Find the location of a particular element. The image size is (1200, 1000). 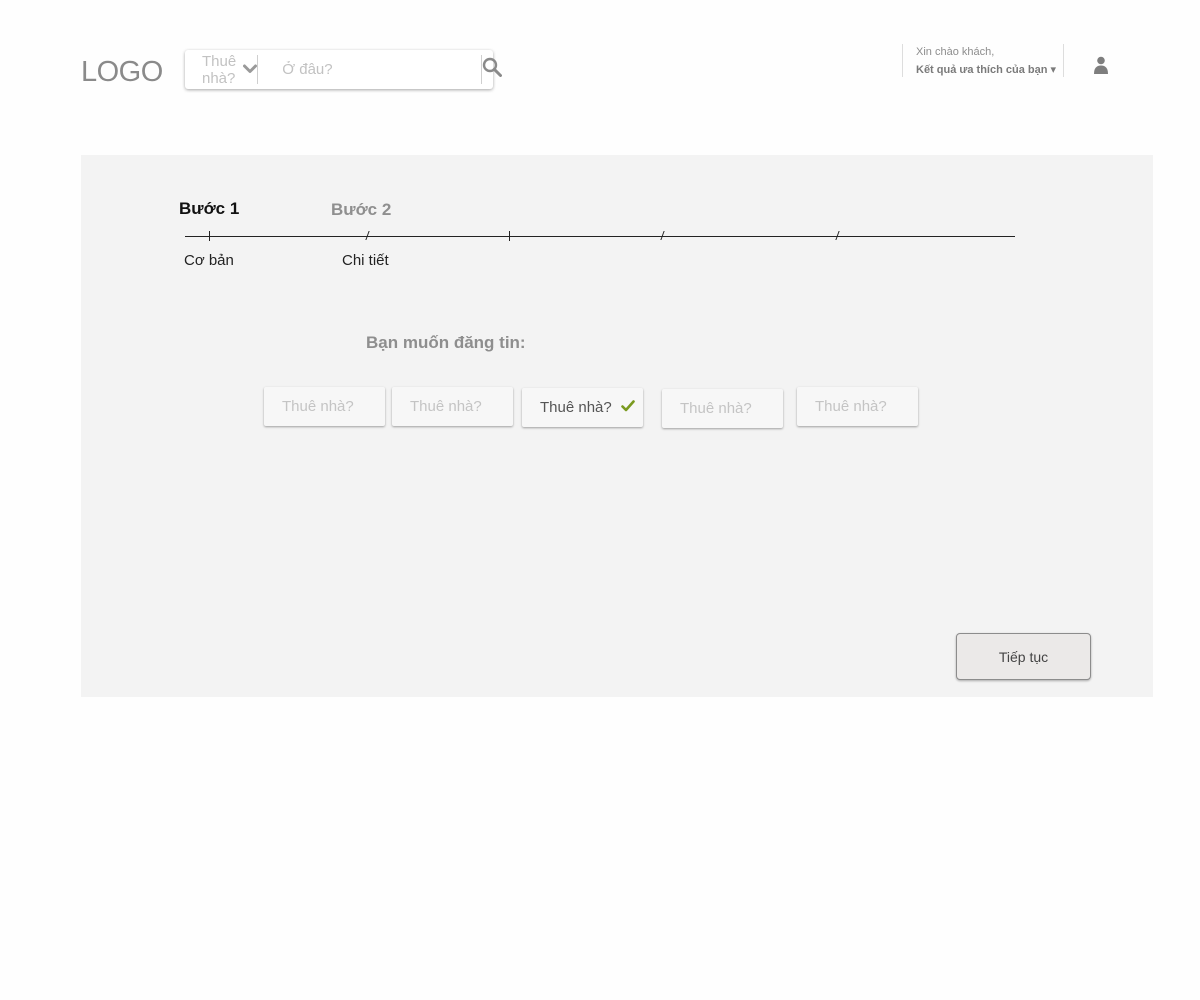

continue-button: Tiếp tục is located at coordinates (1023, 656).